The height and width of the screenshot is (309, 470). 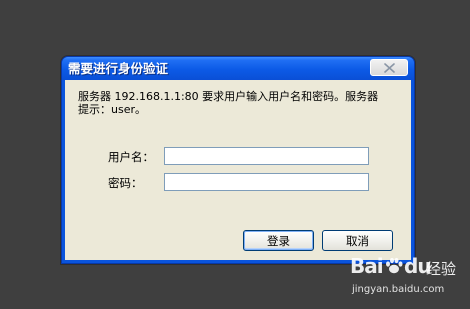 What do you see at coordinates (441, 269) in the screenshot?
I see `watermark-brand: 经验` at bounding box center [441, 269].